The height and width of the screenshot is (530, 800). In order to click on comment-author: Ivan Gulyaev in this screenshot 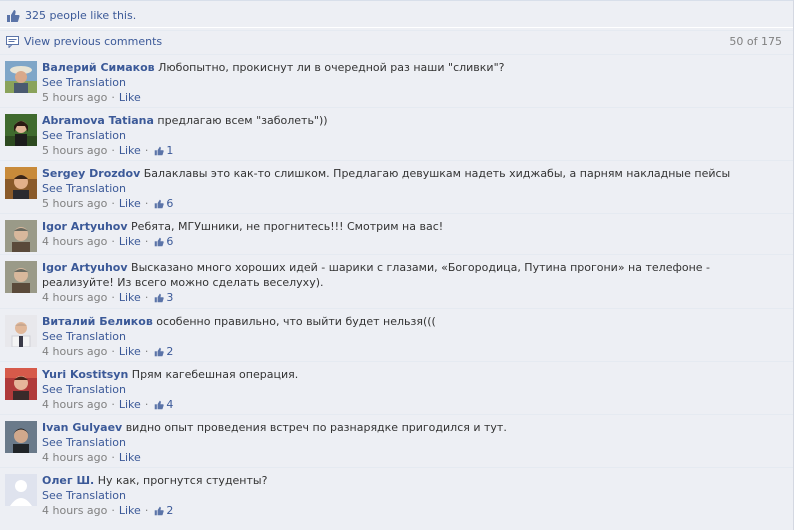, I will do `click(82, 427)`.